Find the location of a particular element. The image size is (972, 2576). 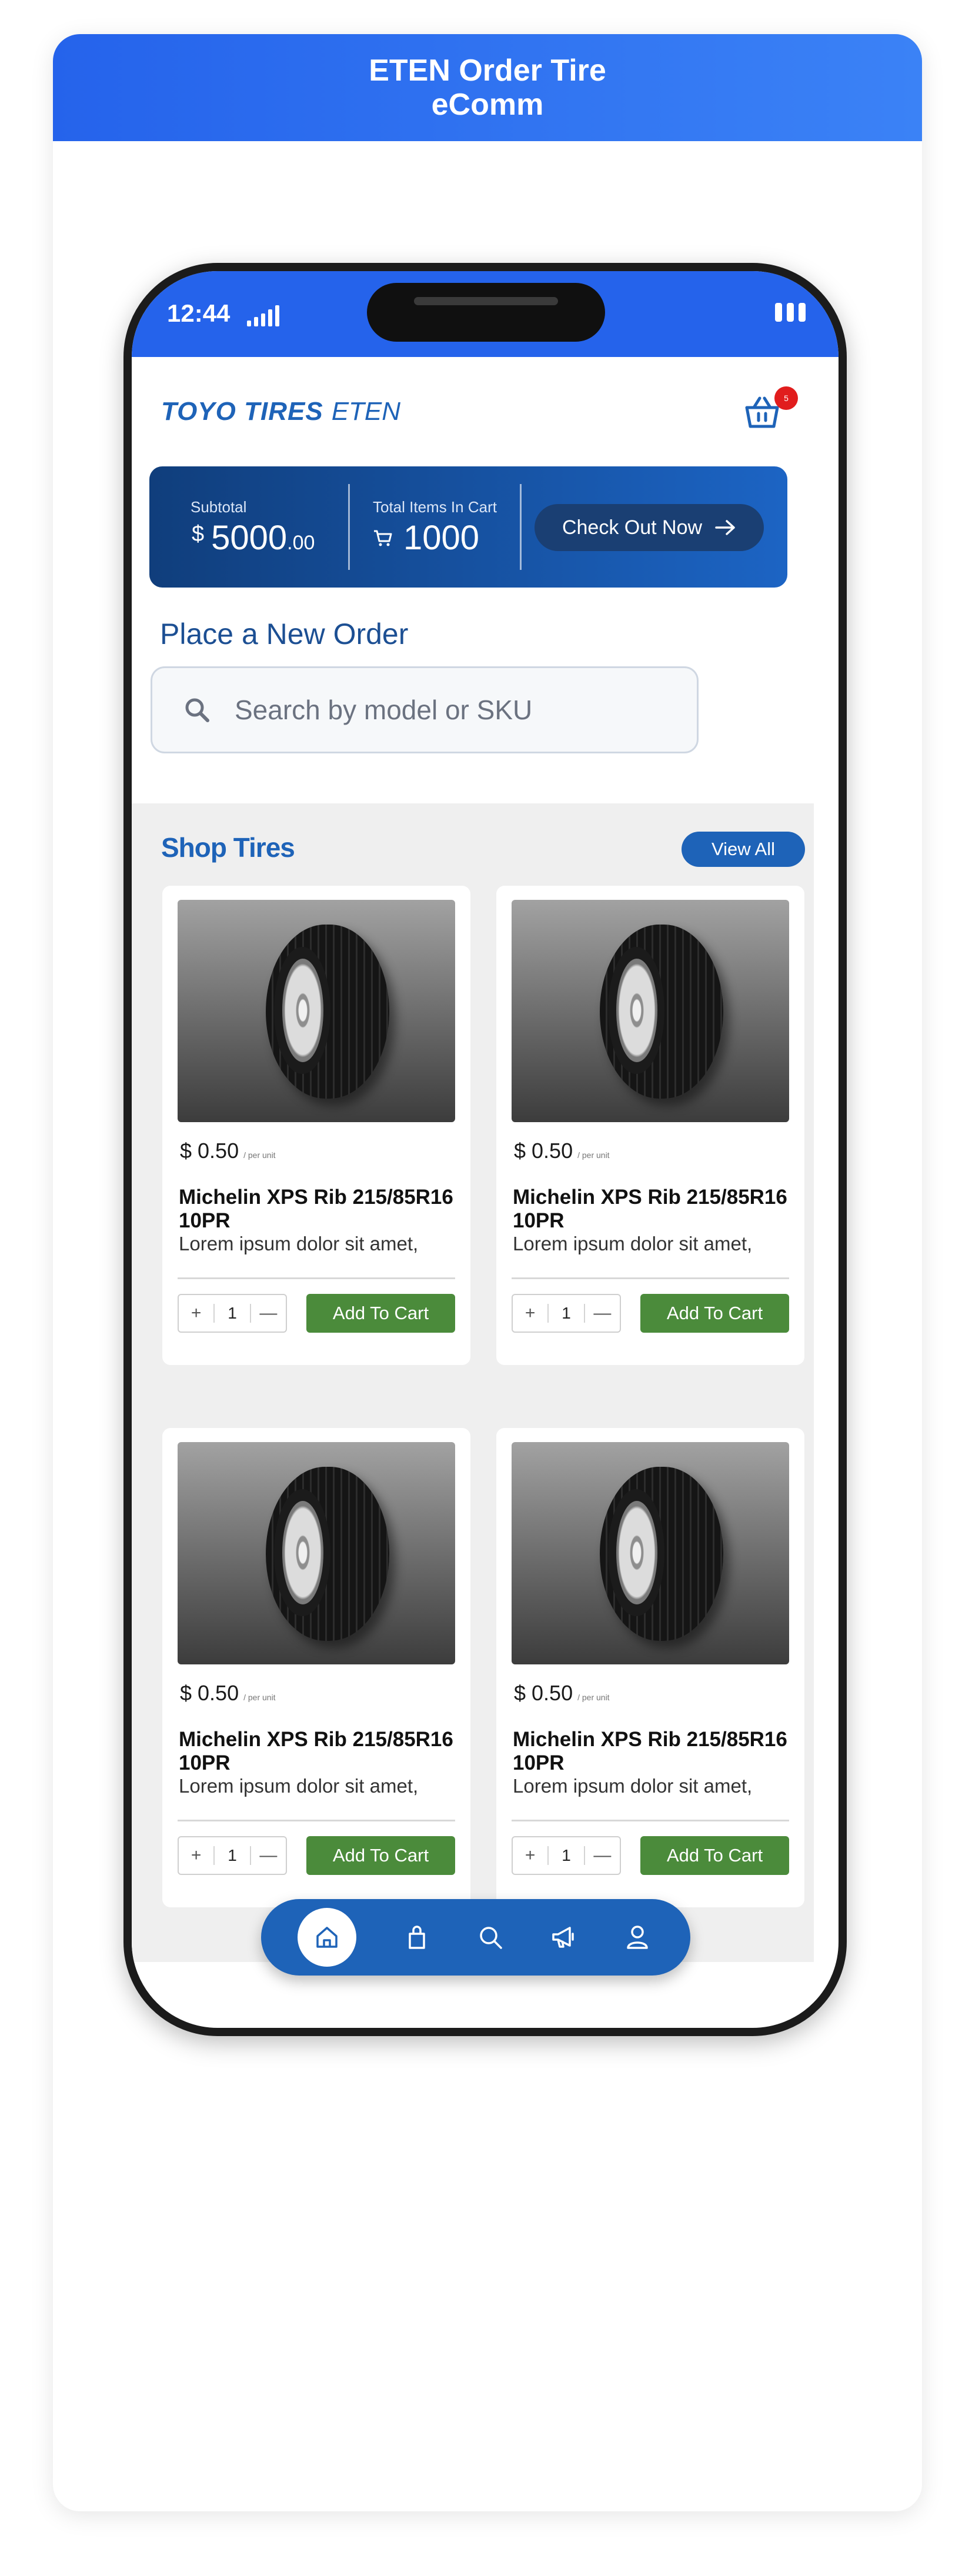

cart-icon is located at coordinates (383, 538).